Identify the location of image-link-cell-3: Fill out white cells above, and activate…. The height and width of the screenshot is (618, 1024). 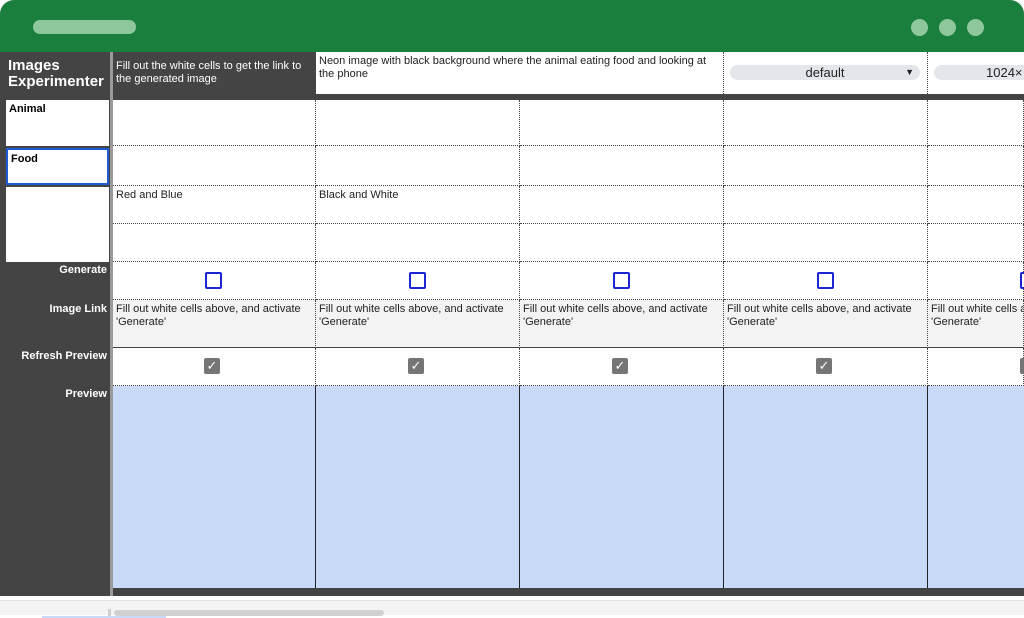
(622, 324).